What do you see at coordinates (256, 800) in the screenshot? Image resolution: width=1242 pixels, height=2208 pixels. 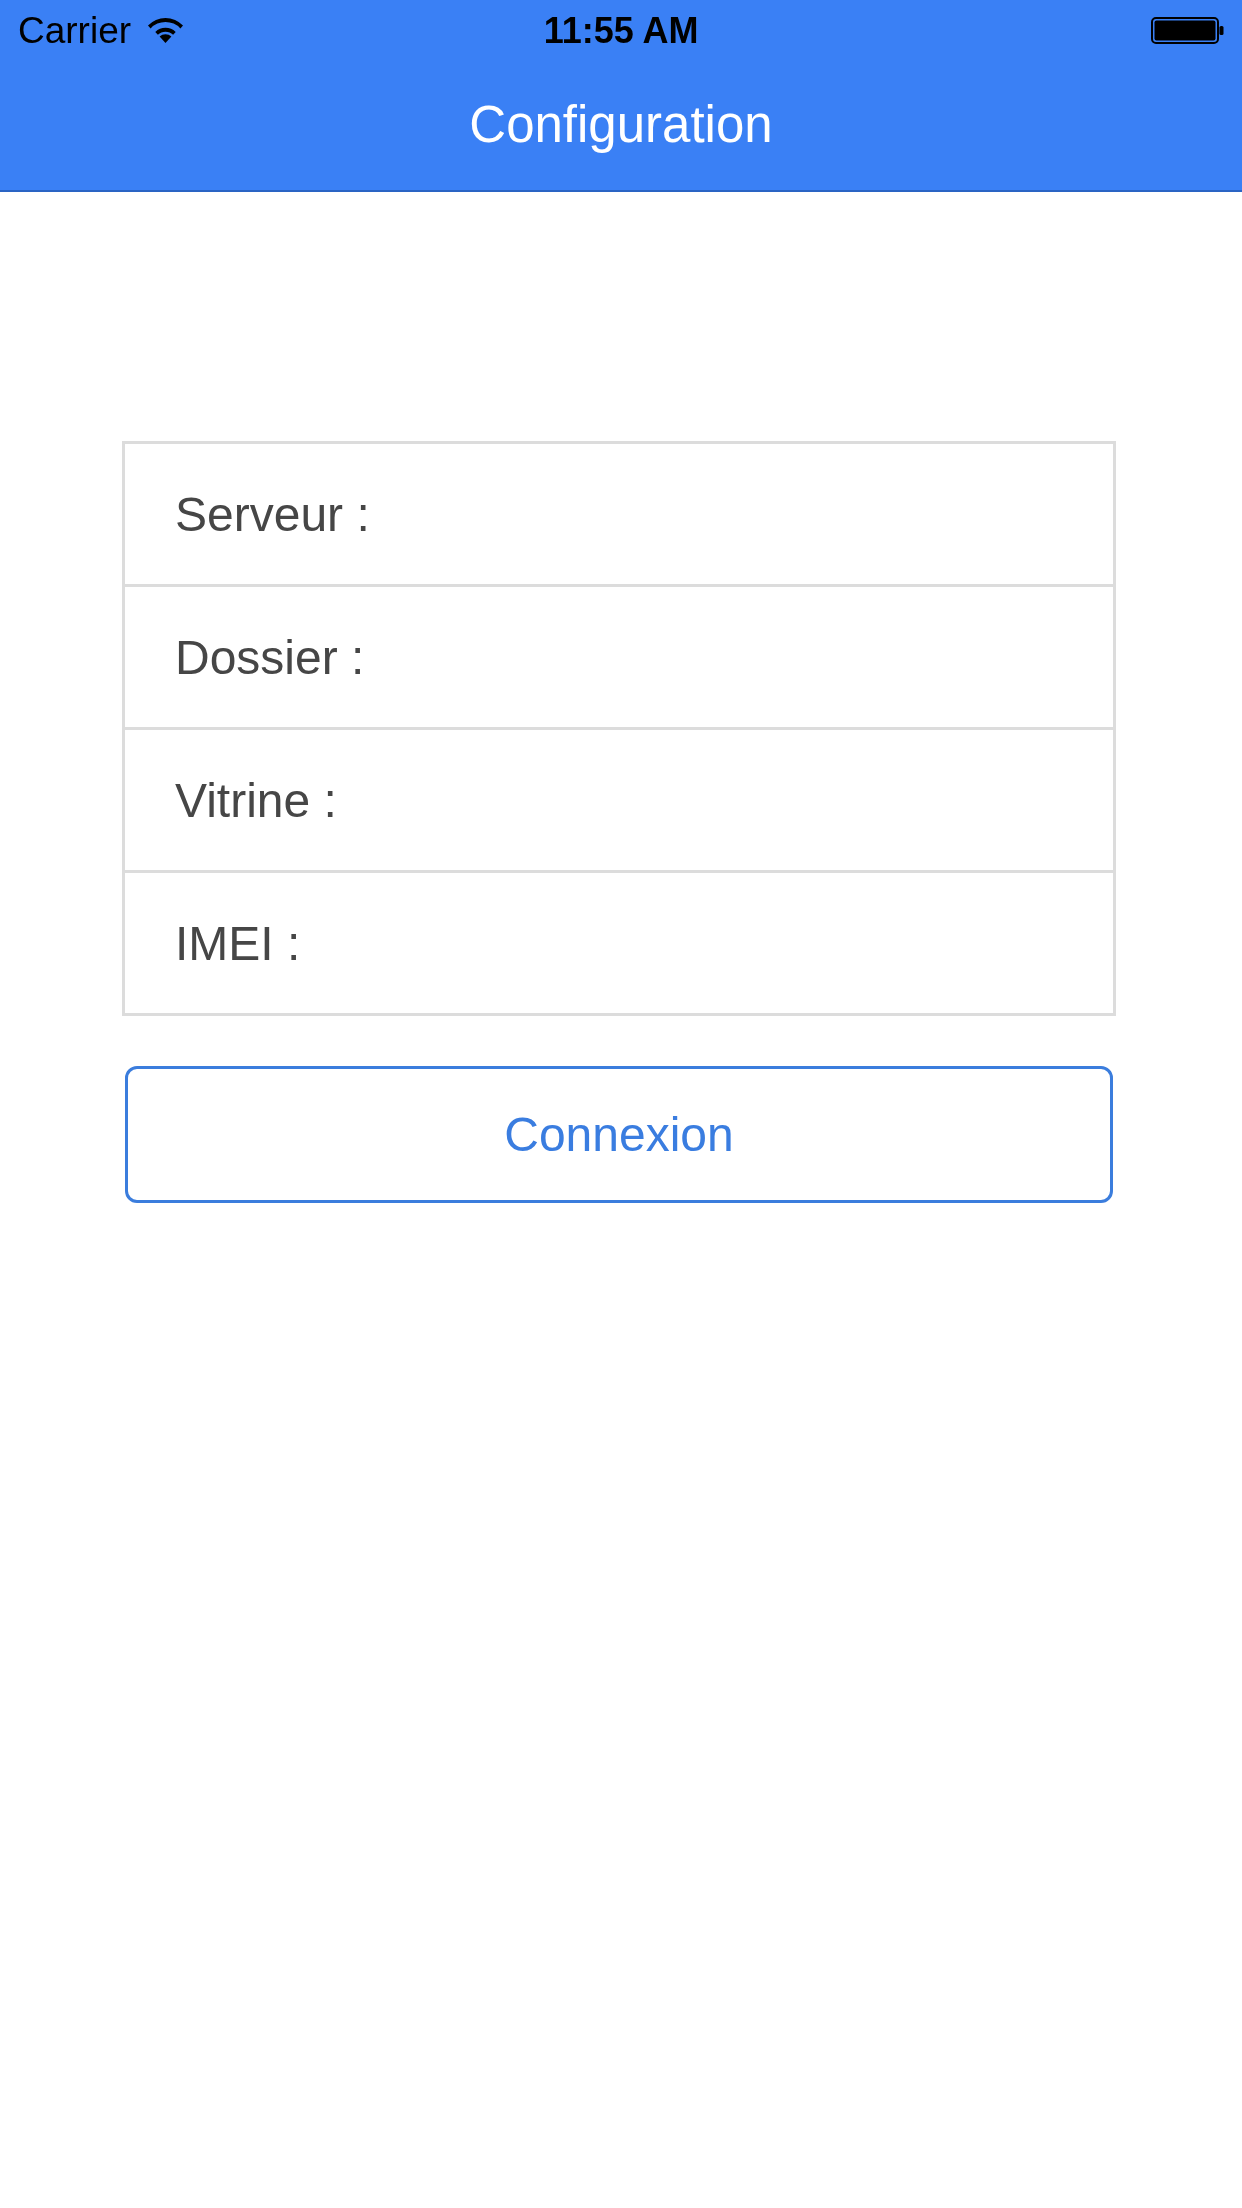 I see `field-label: Vitrine :` at bounding box center [256, 800].